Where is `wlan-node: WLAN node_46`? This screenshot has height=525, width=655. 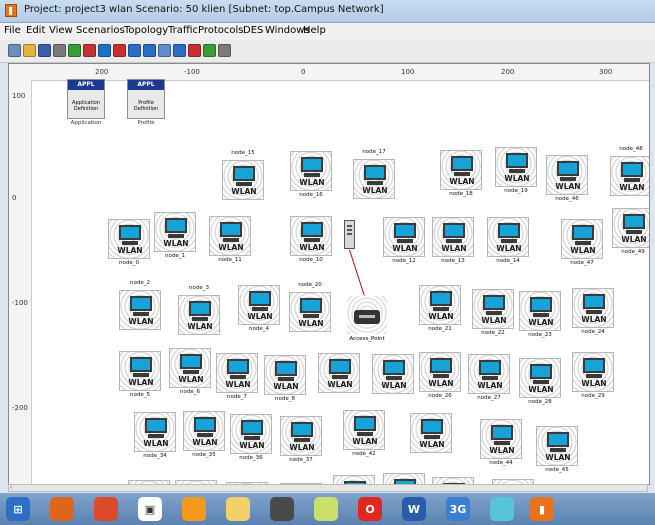 wlan-node: WLAN node_46 is located at coordinates (567, 181).